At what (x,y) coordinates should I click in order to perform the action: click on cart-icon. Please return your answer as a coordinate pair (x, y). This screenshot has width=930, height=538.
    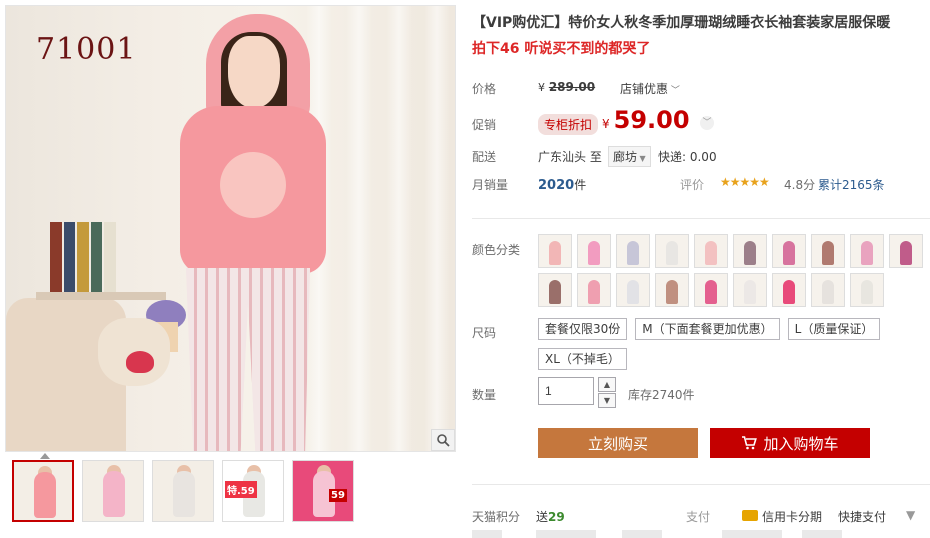
    Looking at the image, I should click on (750, 443).